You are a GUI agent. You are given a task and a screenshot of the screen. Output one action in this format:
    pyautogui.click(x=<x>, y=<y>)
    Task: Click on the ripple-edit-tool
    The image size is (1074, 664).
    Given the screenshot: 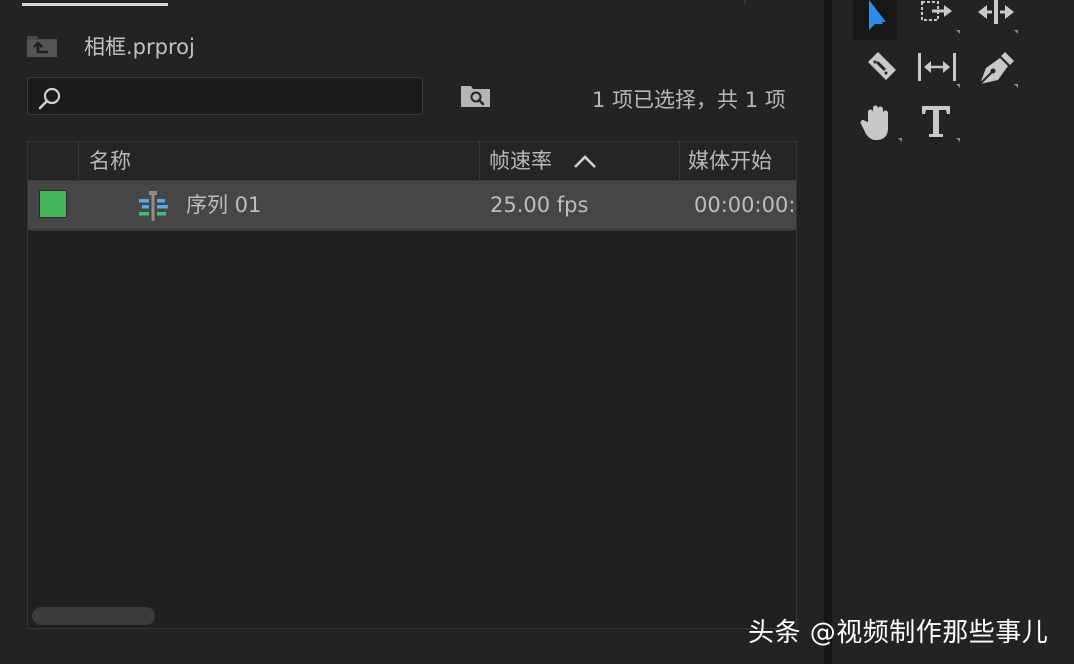 What is the action you would take?
    pyautogui.click(x=996, y=20)
    